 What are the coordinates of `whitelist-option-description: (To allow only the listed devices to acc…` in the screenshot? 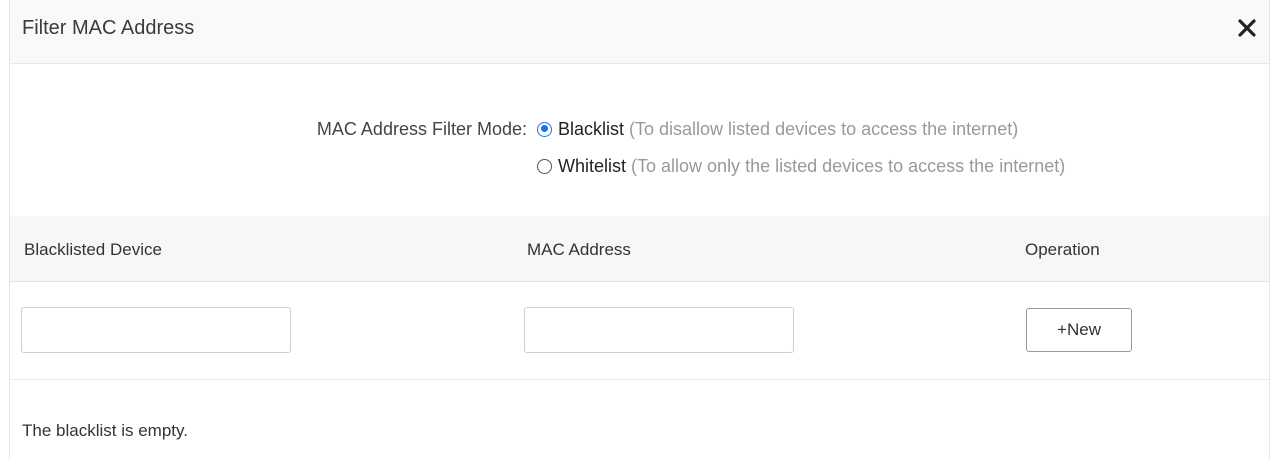 It's located at (848, 166).